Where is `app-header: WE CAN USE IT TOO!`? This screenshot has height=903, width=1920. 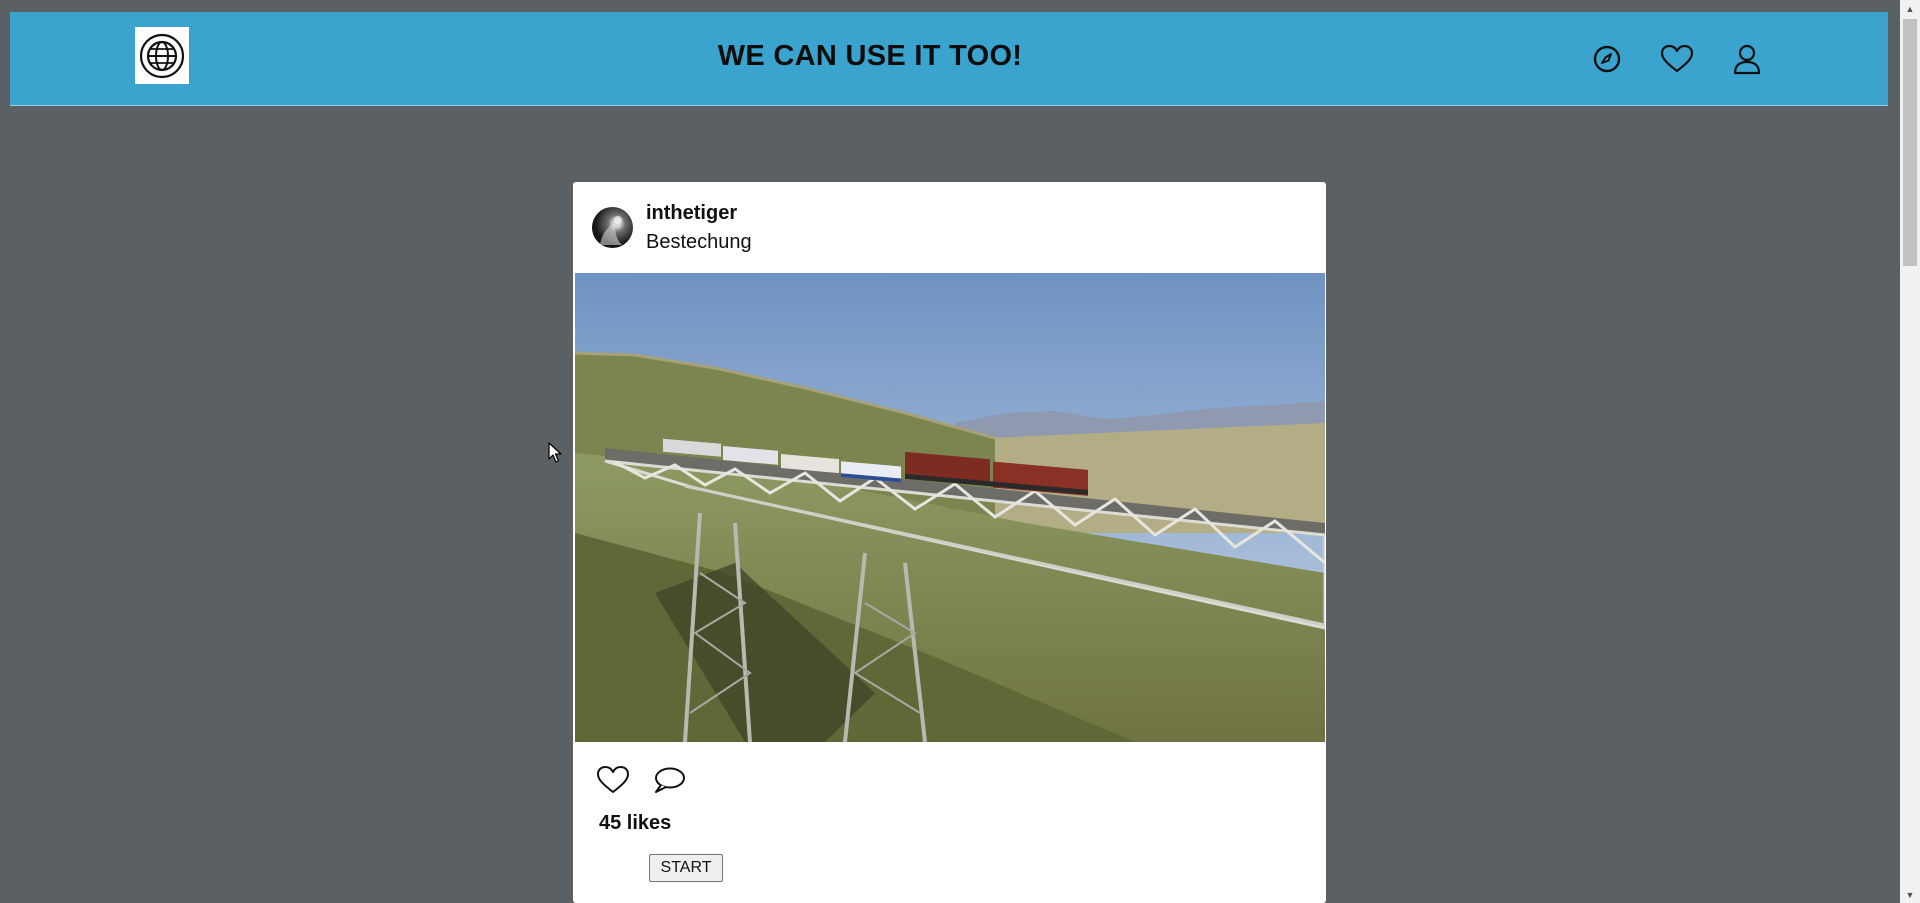
app-header: WE CAN USE IT TOO! is located at coordinates (949, 59).